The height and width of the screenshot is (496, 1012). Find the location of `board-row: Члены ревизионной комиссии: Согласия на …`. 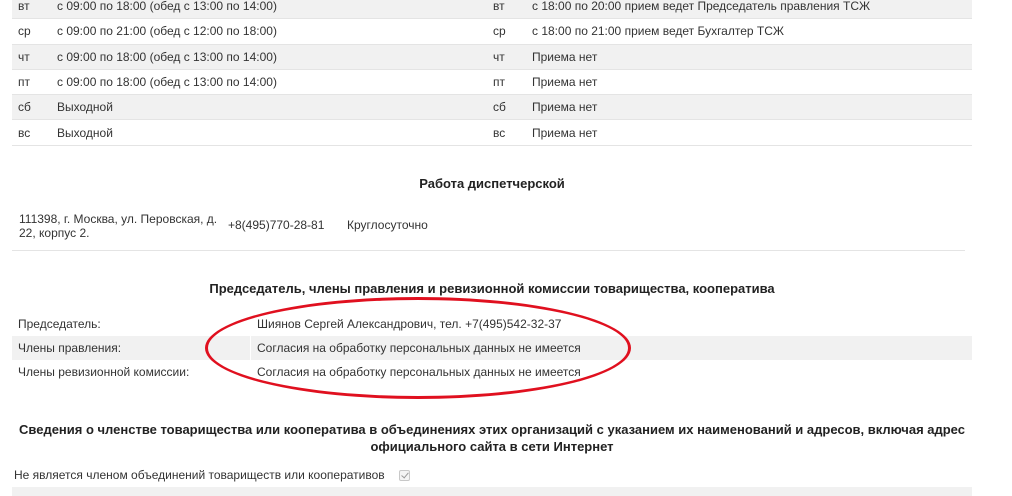

board-row: Члены ревизионной комиссии: Согласия на … is located at coordinates (492, 372).